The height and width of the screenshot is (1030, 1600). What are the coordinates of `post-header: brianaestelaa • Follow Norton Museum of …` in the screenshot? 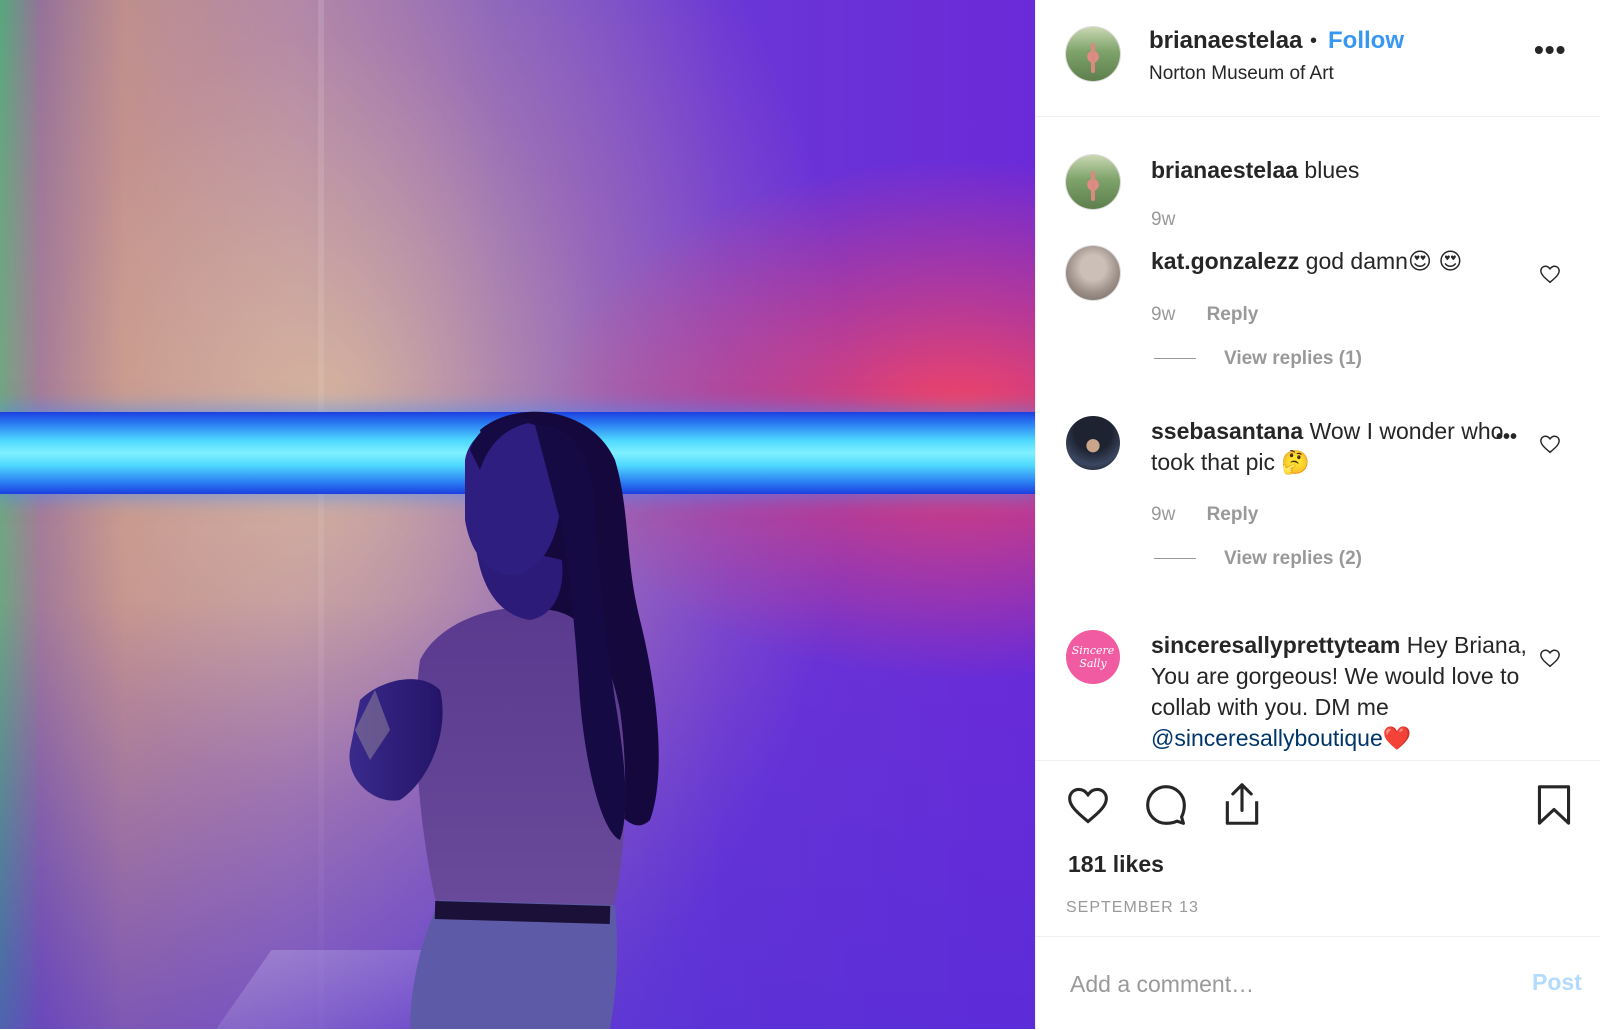 It's located at (1318, 58).